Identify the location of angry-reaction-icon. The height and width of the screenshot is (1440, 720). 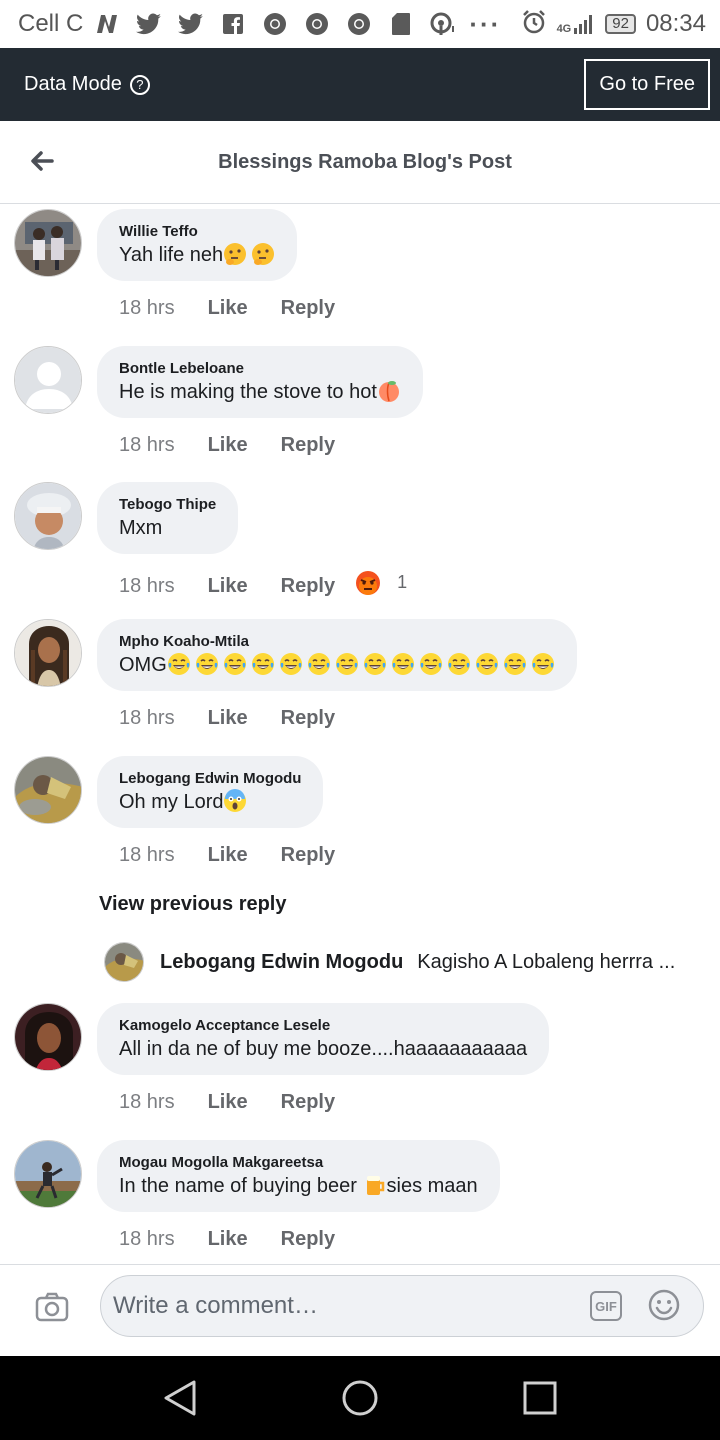
(368, 586).